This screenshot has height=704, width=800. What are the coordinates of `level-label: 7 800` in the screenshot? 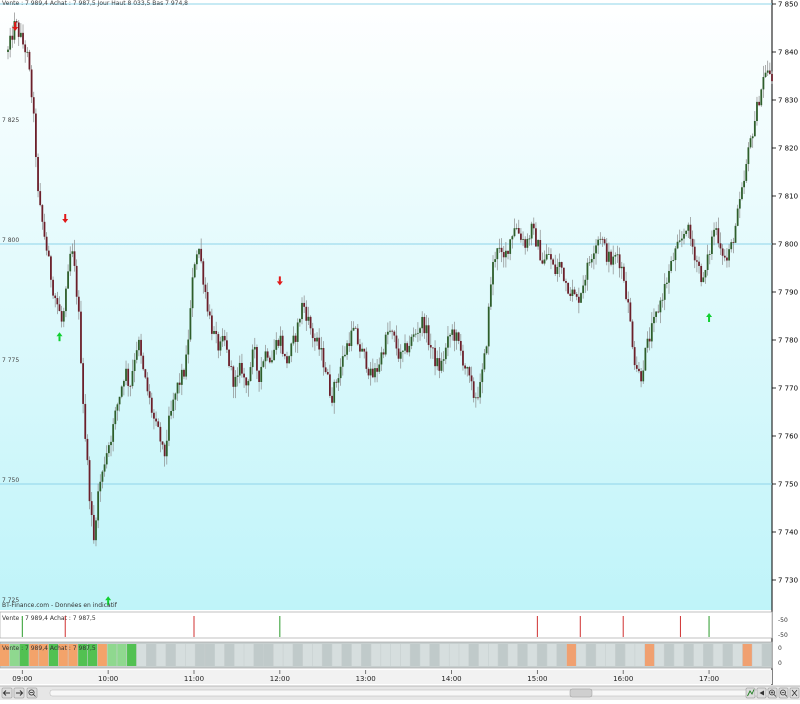 It's located at (10, 240).